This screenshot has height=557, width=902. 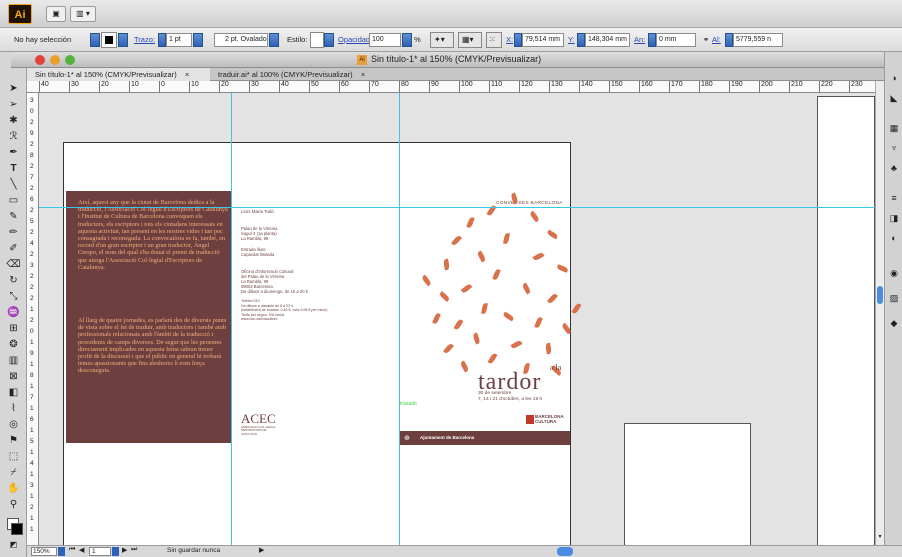 I want to click on layers-icon: ◆, so click(x=894, y=323).